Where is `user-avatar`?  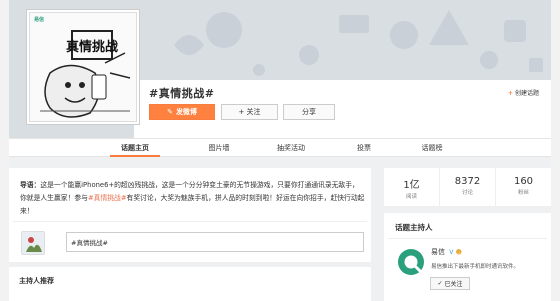 user-avatar is located at coordinates (33, 243).